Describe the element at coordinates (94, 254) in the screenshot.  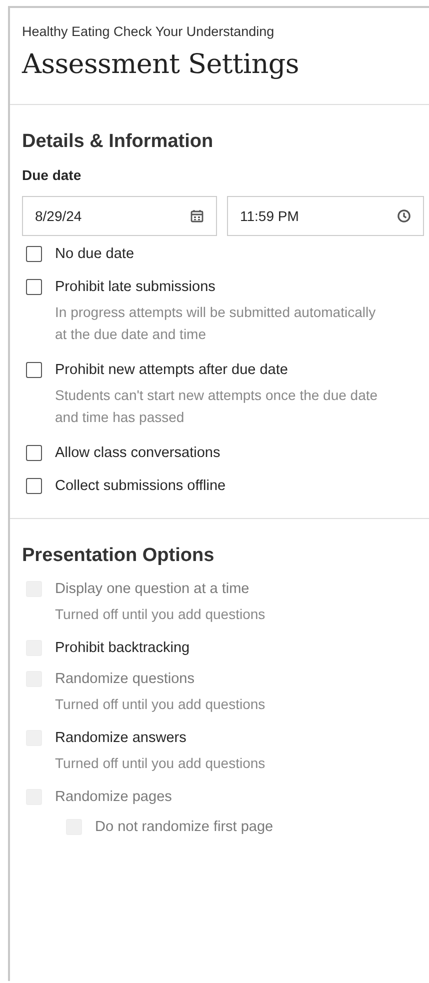
I see `option-label: No due date` at that location.